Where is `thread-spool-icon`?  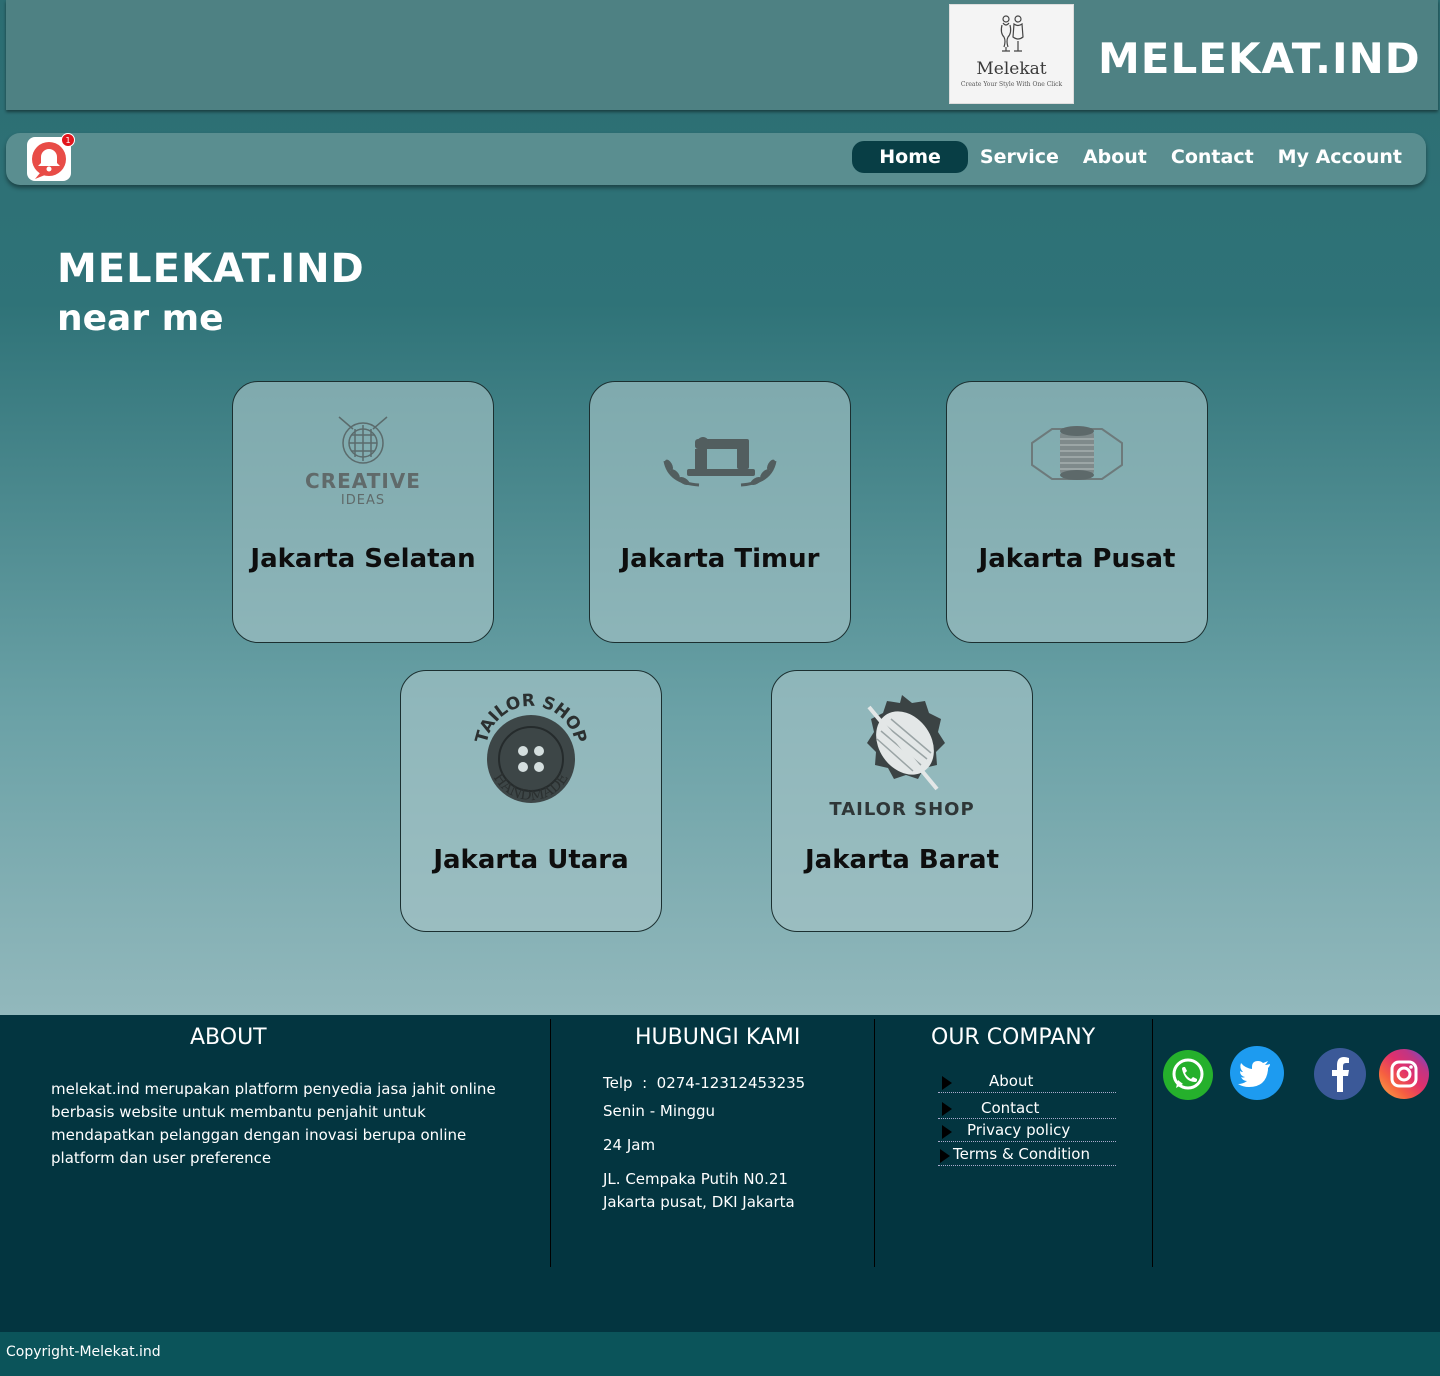 thread-spool-icon is located at coordinates (1077, 453).